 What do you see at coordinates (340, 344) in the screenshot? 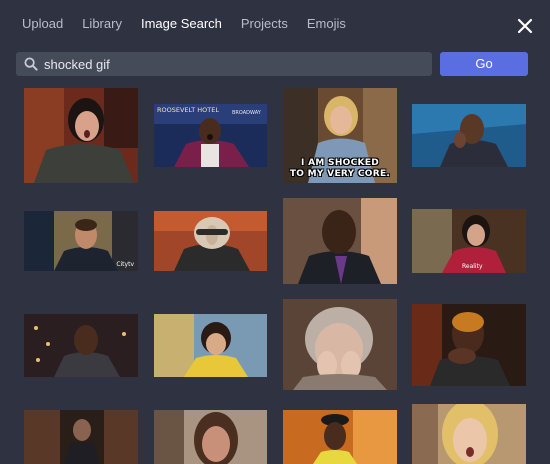
I see `result-elderly-woman-hands-face` at bounding box center [340, 344].